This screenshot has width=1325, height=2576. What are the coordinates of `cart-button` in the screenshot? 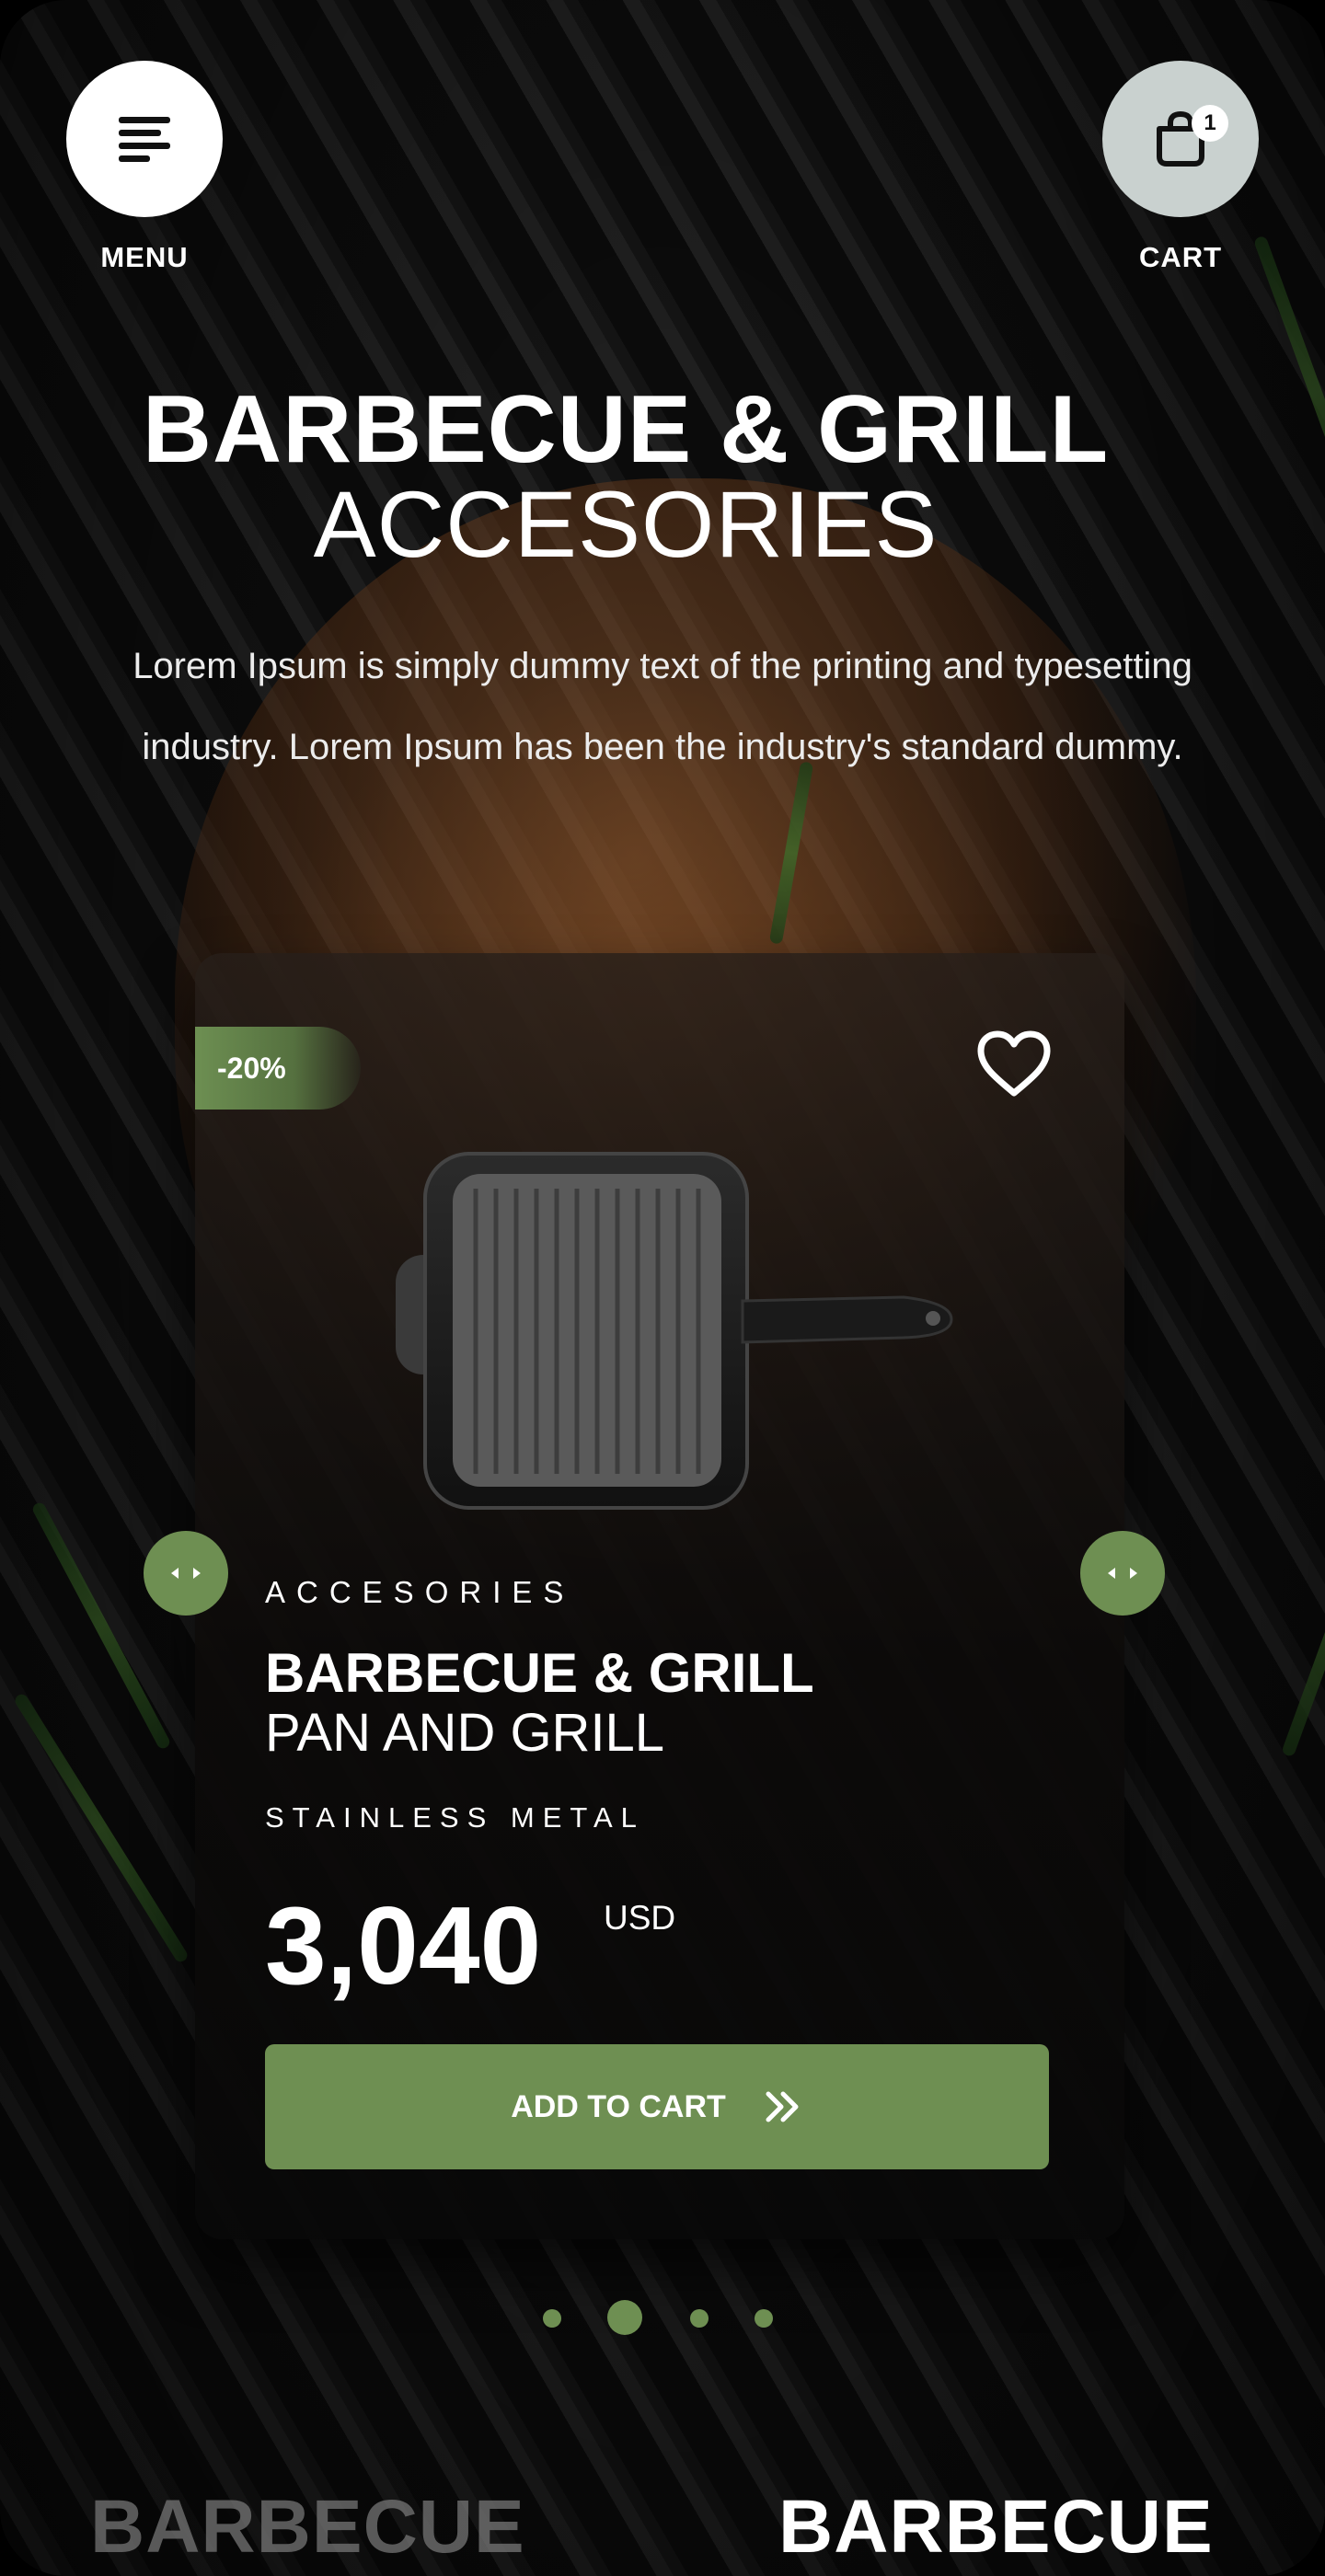 It's located at (1180, 139).